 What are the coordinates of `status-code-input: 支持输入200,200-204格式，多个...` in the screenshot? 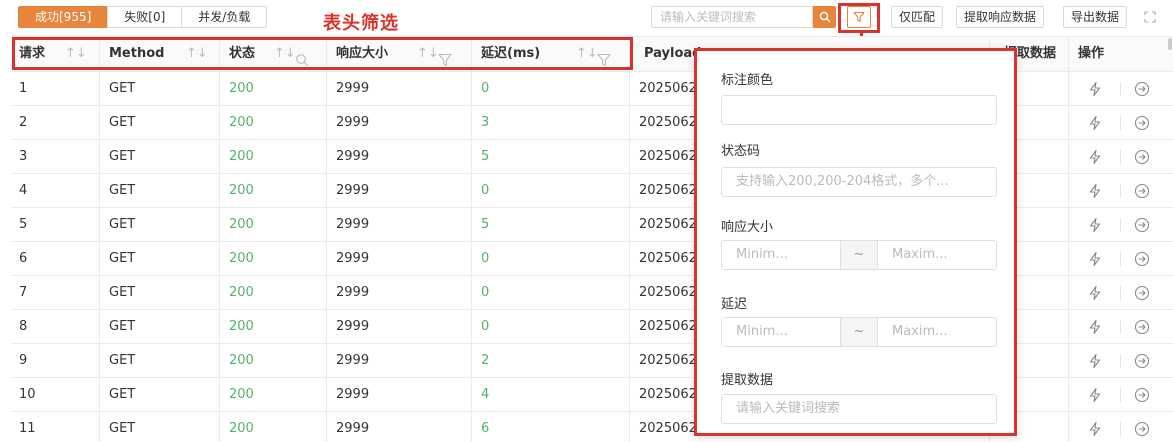 It's located at (859, 182).